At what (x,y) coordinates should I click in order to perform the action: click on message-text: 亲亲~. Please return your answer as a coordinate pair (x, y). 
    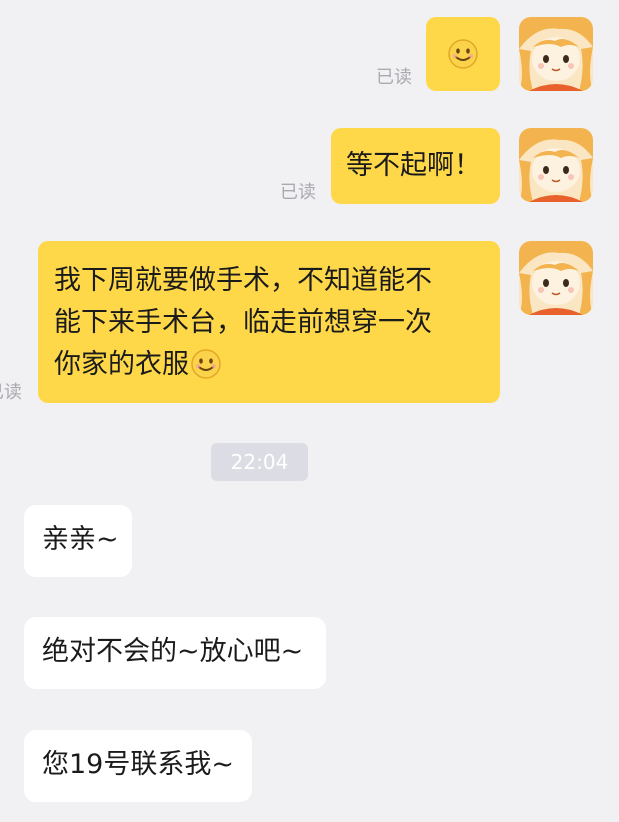
    Looking at the image, I should click on (80, 539).